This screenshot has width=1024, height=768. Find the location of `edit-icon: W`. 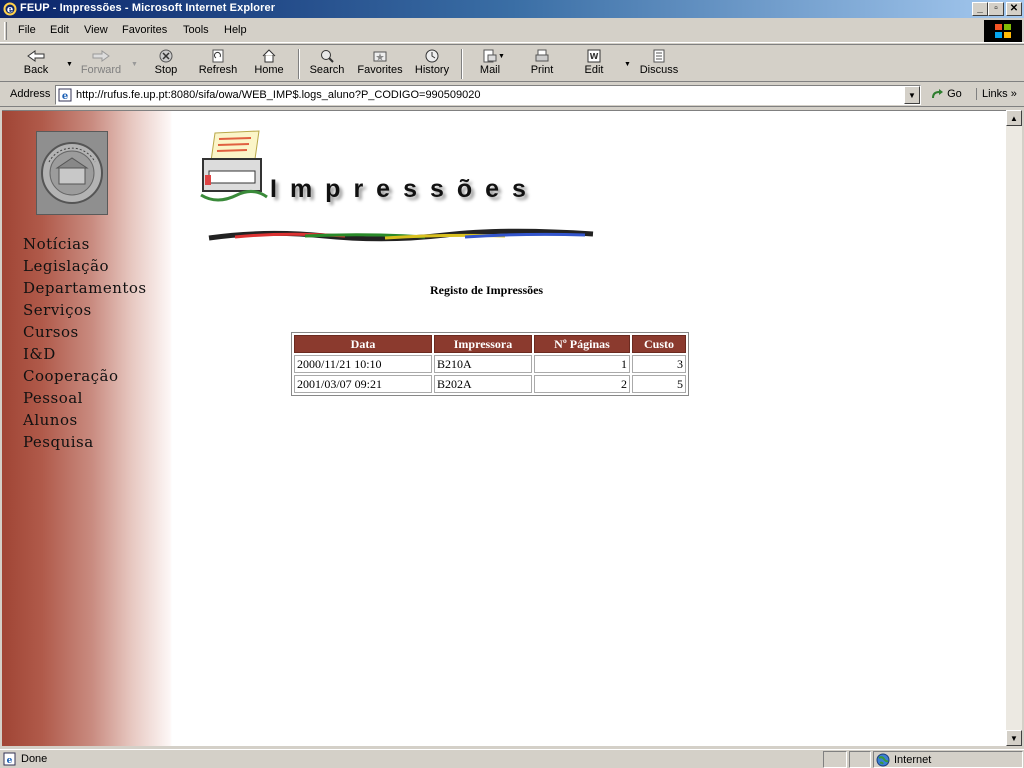

edit-icon: W is located at coordinates (594, 56).